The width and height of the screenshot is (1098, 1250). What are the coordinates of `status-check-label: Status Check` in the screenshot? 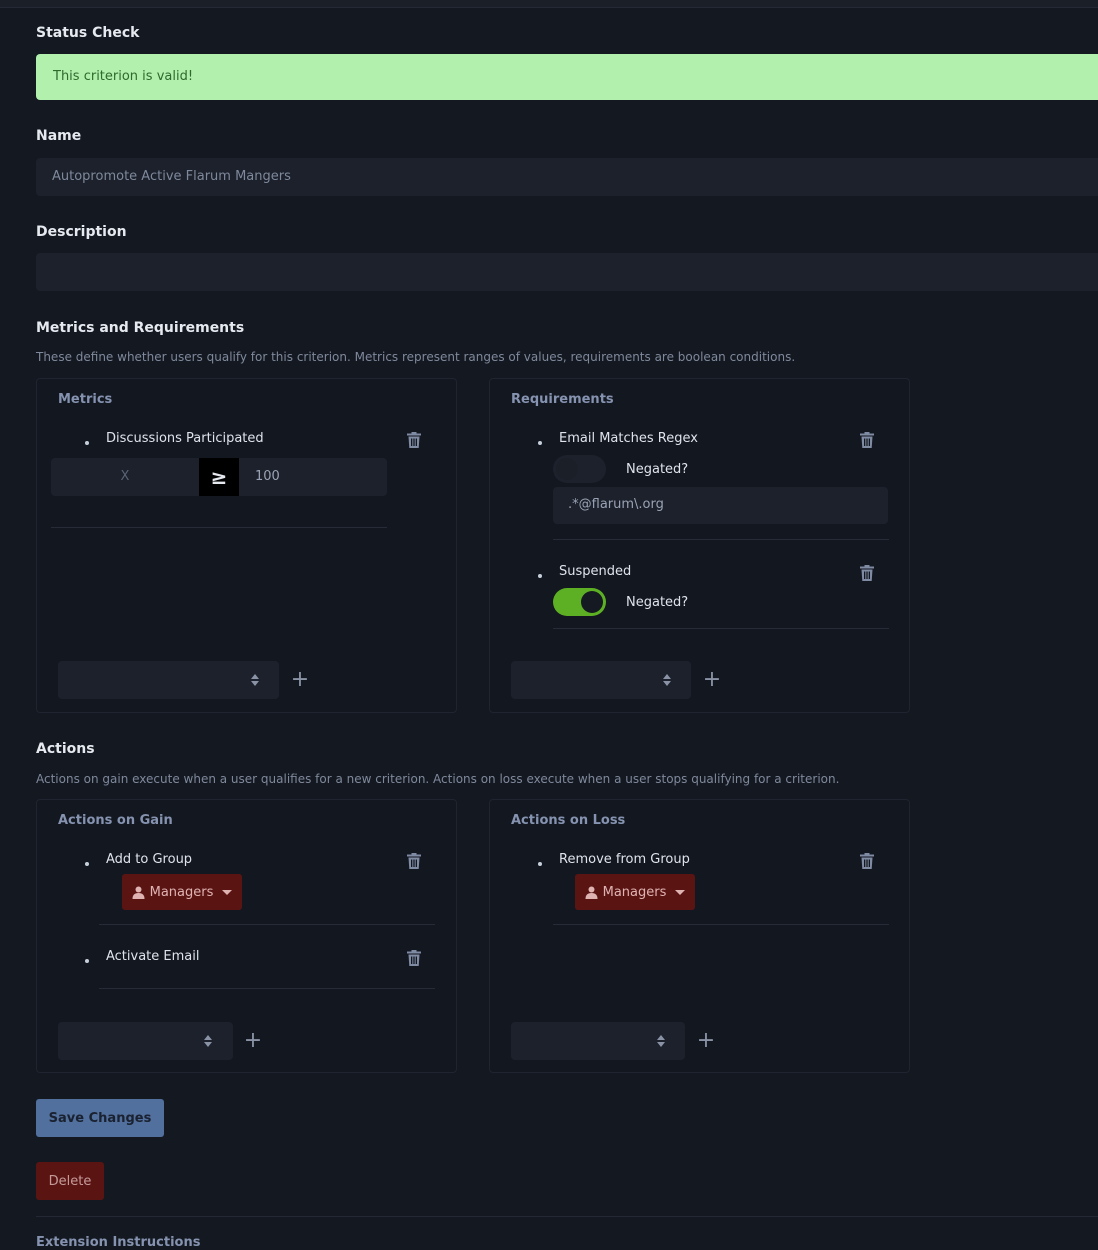 It's located at (88, 33).